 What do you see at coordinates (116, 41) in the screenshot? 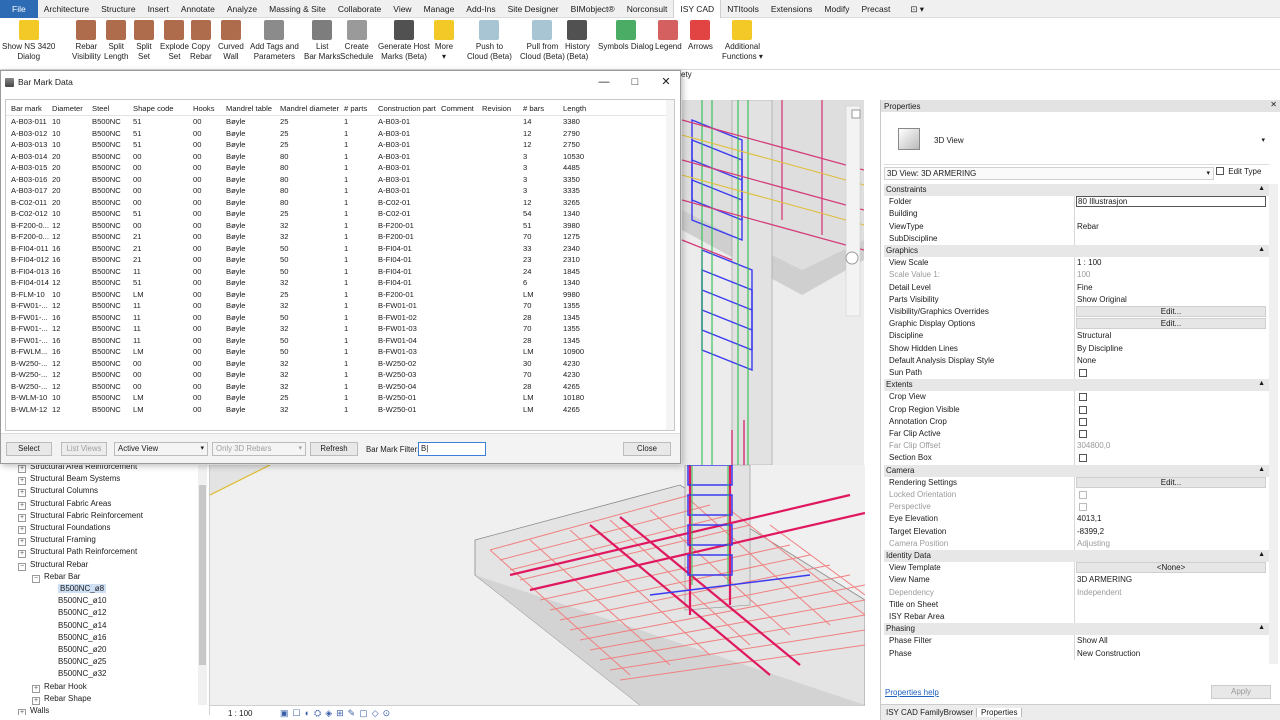
I see `ribbon-button-split-length: Split Length` at bounding box center [116, 41].